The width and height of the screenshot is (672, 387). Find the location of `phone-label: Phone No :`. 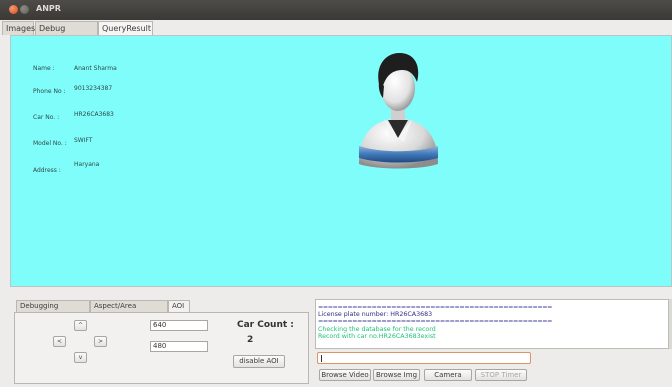

phone-label: Phone No : is located at coordinates (49, 91).